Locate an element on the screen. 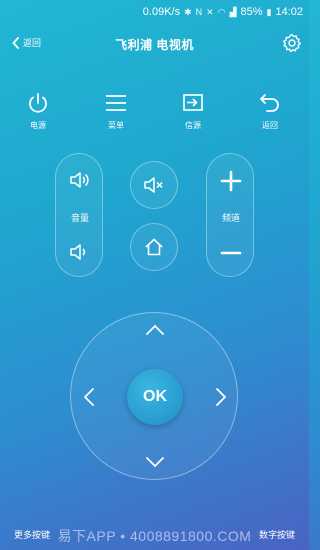 The width and height of the screenshot is (320, 550). plus-icon is located at coordinates (231, 181).